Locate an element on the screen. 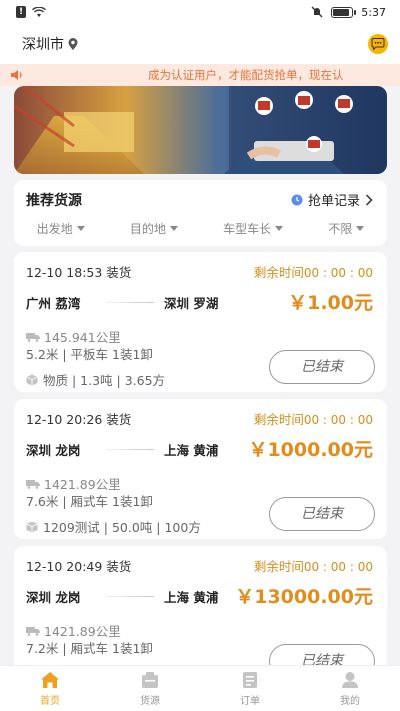 Image resolution: width=400 pixels, height=711 pixels. bottom-tab-bar: 首页 货源 订单 我的 is located at coordinates (200, 688).